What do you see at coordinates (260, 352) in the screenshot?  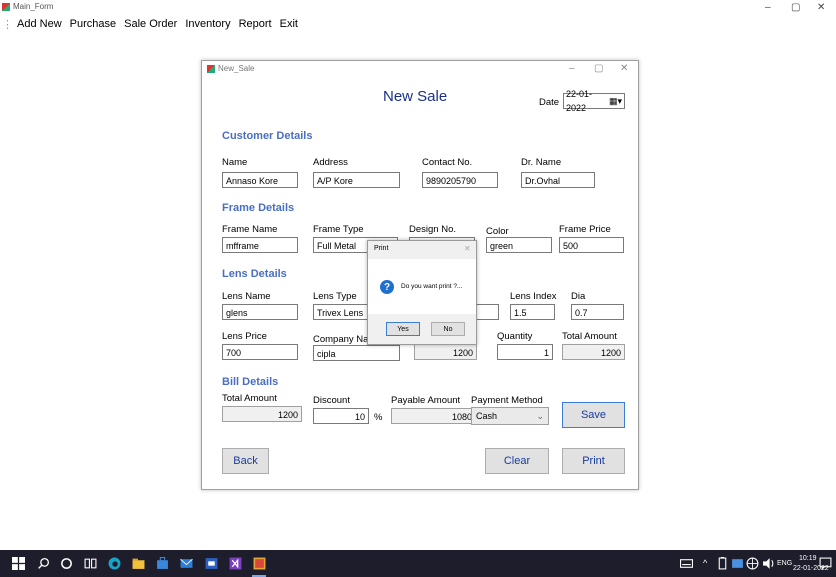 I see `lens-price-field: 700` at bounding box center [260, 352].